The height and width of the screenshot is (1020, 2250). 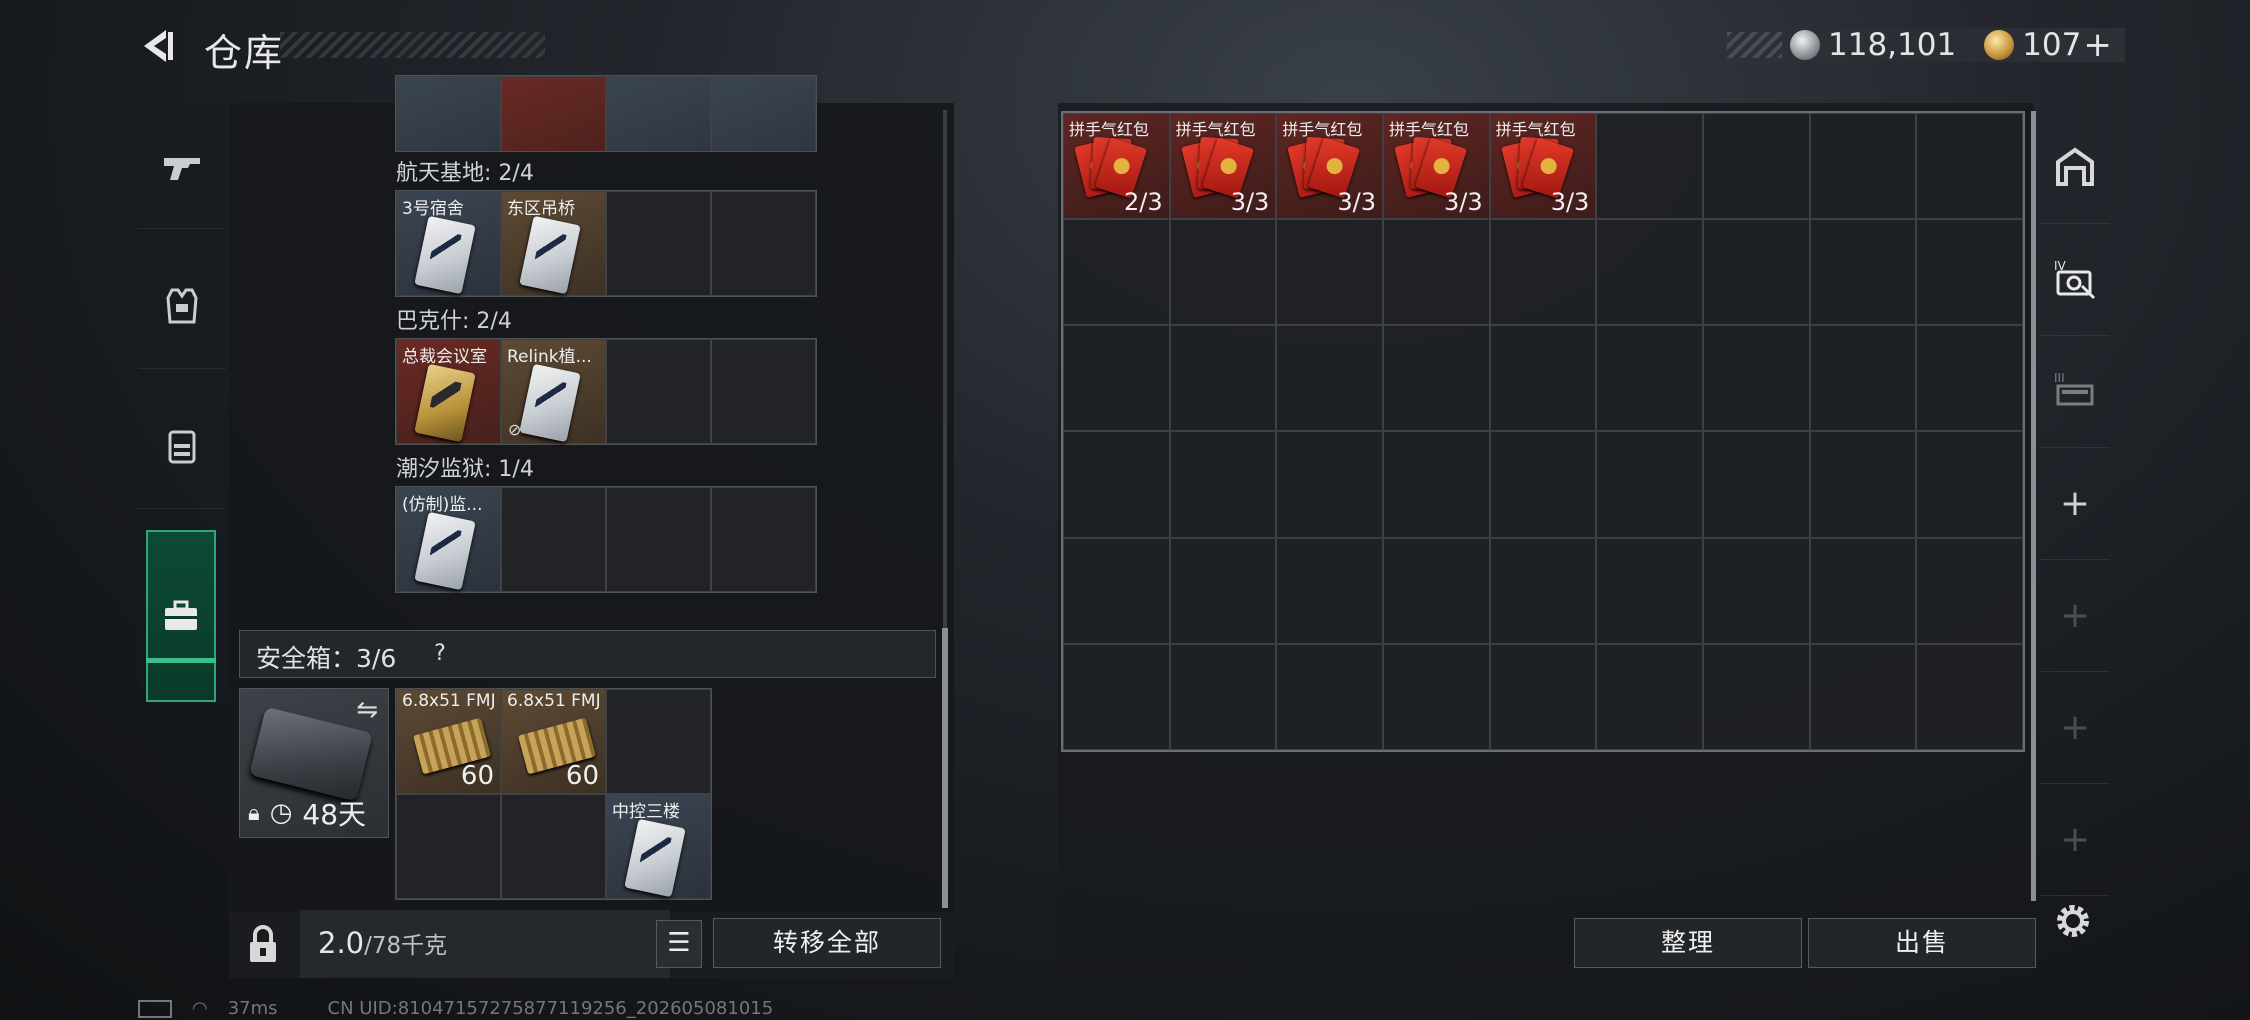 I want to click on lock-button-icon, so click(x=263, y=945).